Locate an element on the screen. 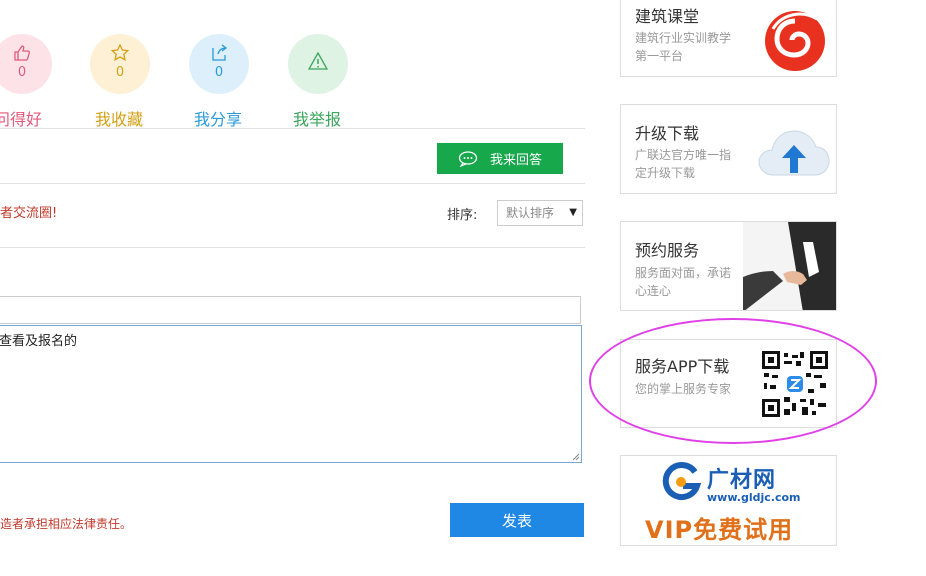 This screenshot has height=576, width=926. sort-select: 默认排序 ▼ is located at coordinates (540, 213).